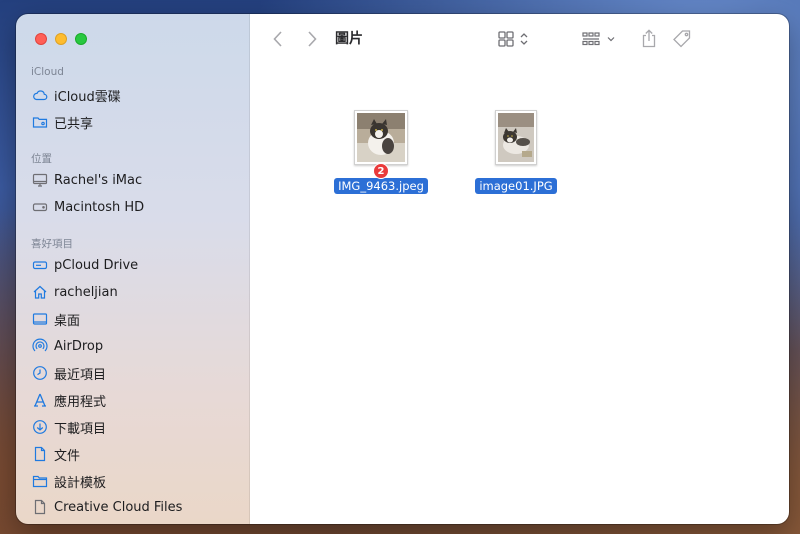  Describe the element at coordinates (80, 483) in the screenshot. I see `sidebar-item-label: 設計模板` at that location.